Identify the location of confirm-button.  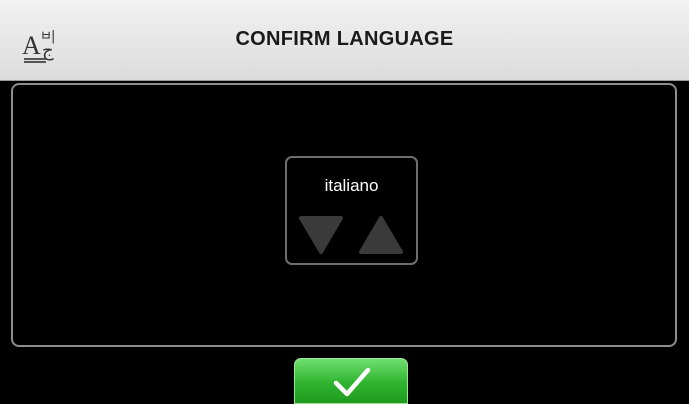
(351, 381).